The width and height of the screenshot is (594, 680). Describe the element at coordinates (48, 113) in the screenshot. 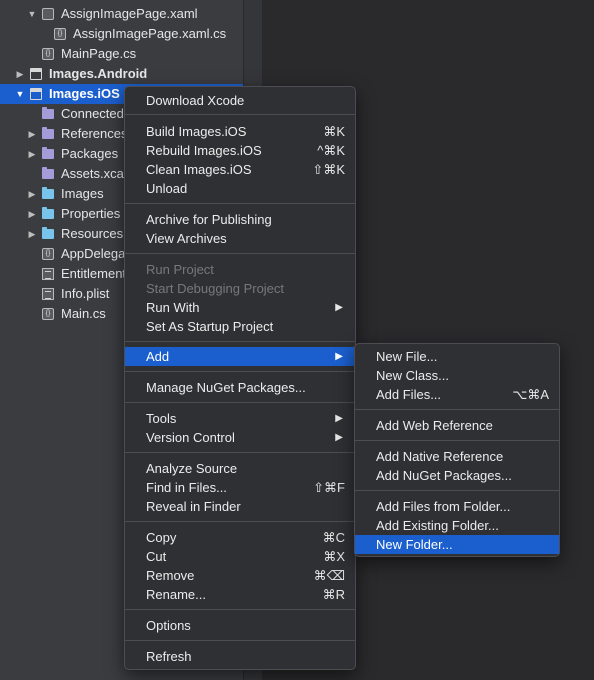

I see `connected-services-icon` at that location.